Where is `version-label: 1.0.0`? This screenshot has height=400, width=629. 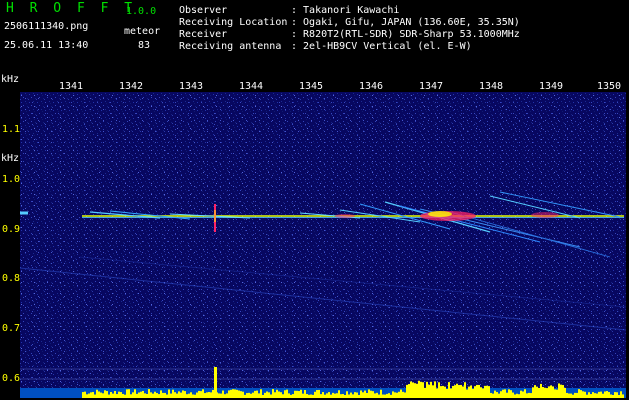 version-label: 1.0.0 is located at coordinates (141, 11).